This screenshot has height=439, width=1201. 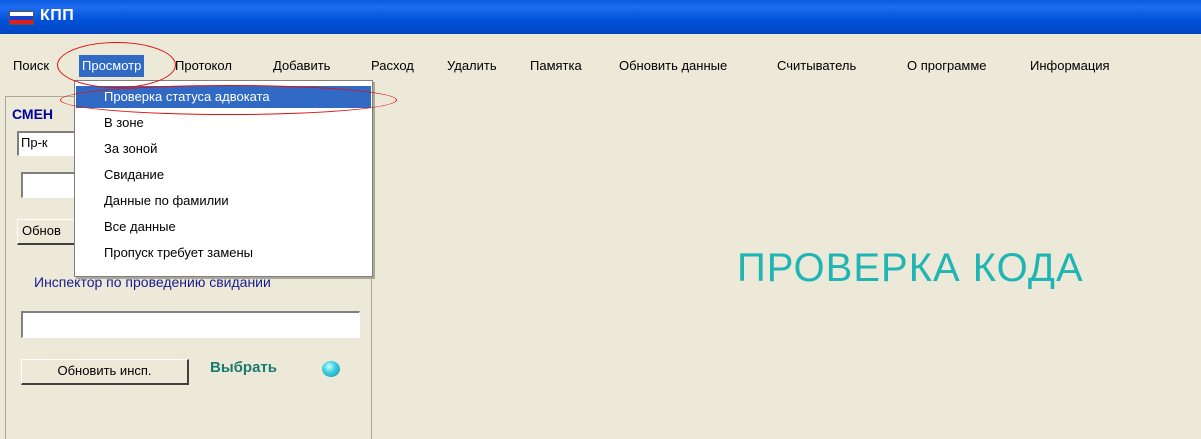 I want to click on menu-about: О программе, so click(x=947, y=66).